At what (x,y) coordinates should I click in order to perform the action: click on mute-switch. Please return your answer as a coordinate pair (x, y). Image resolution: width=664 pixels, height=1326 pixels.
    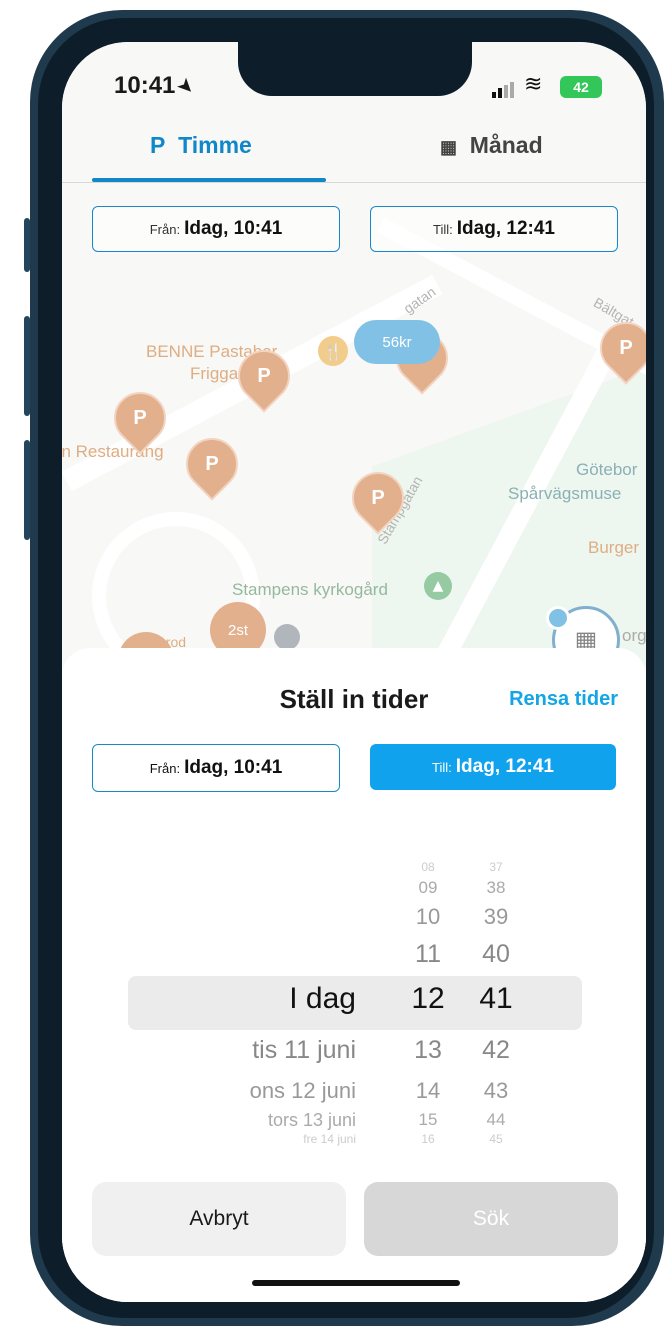
    Looking at the image, I should click on (27, 245).